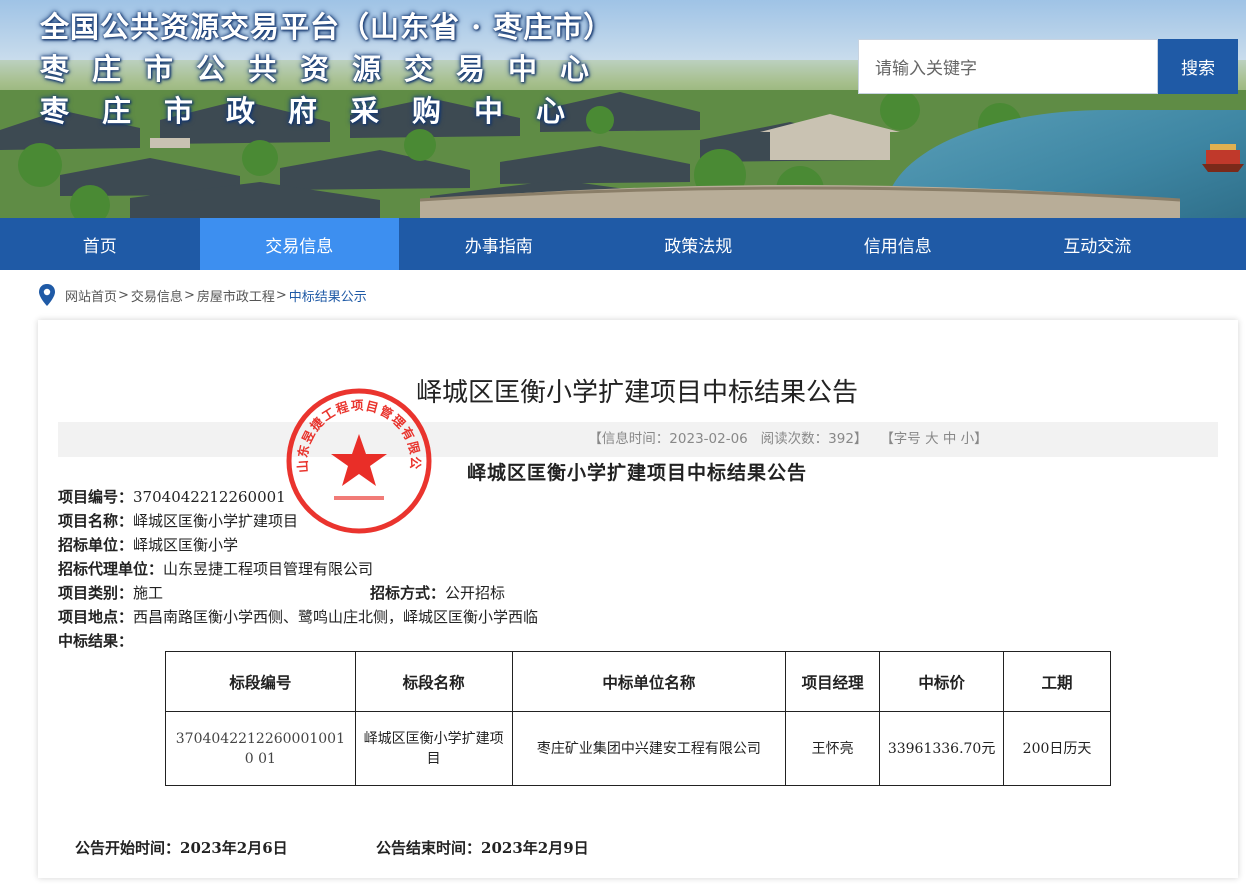 This screenshot has height=884, width=1246. What do you see at coordinates (209, 497) in the screenshot?
I see `project-no-value: 3704042212260001` at bounding box center [209, 497].